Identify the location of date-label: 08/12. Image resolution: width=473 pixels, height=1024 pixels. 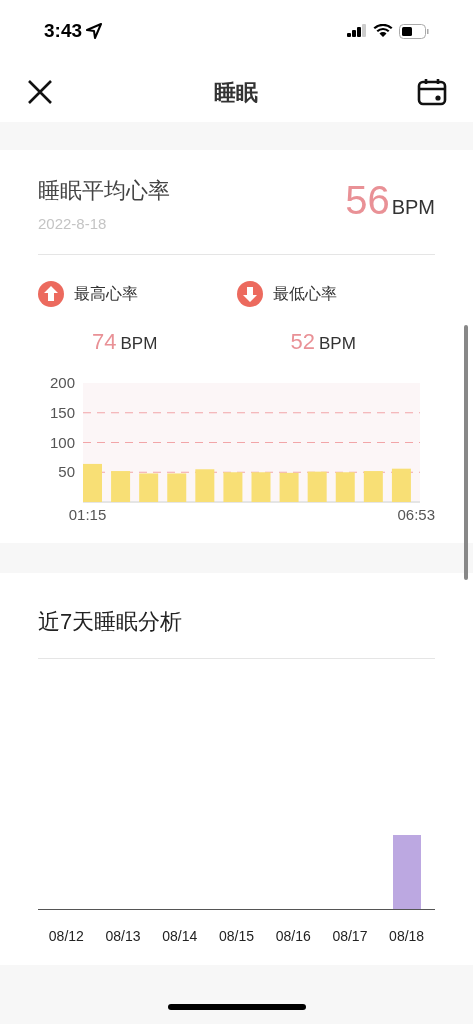
(66, 936).